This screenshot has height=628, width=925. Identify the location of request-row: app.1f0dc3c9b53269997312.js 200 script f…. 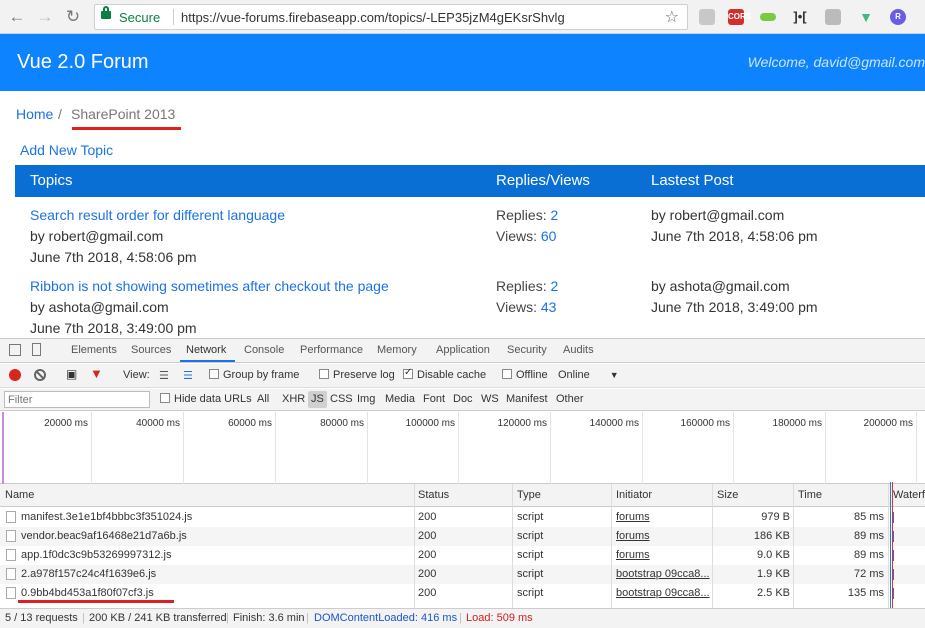
(462, 555).